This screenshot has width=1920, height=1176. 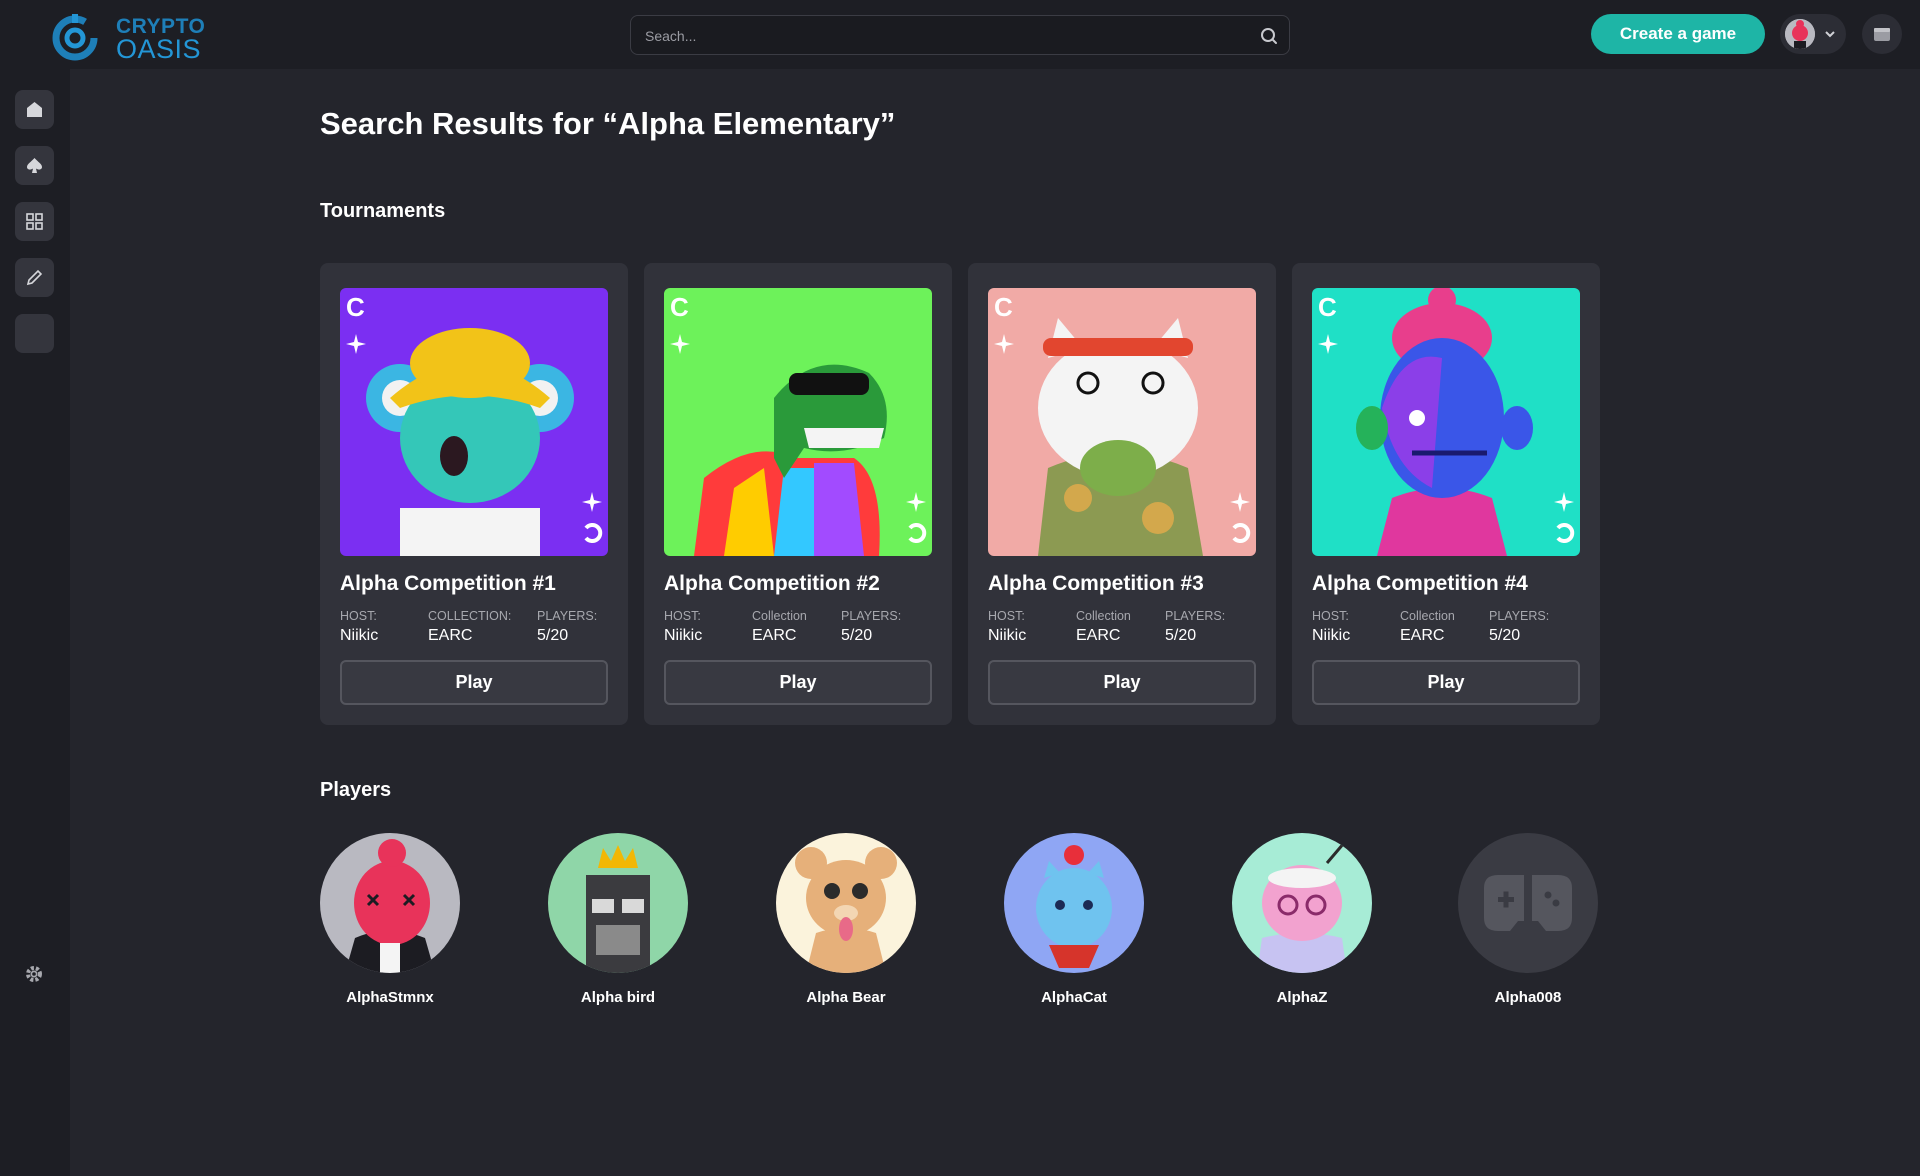 I want to click on create-game-button: Create a game, so click(x=1678, y=34).